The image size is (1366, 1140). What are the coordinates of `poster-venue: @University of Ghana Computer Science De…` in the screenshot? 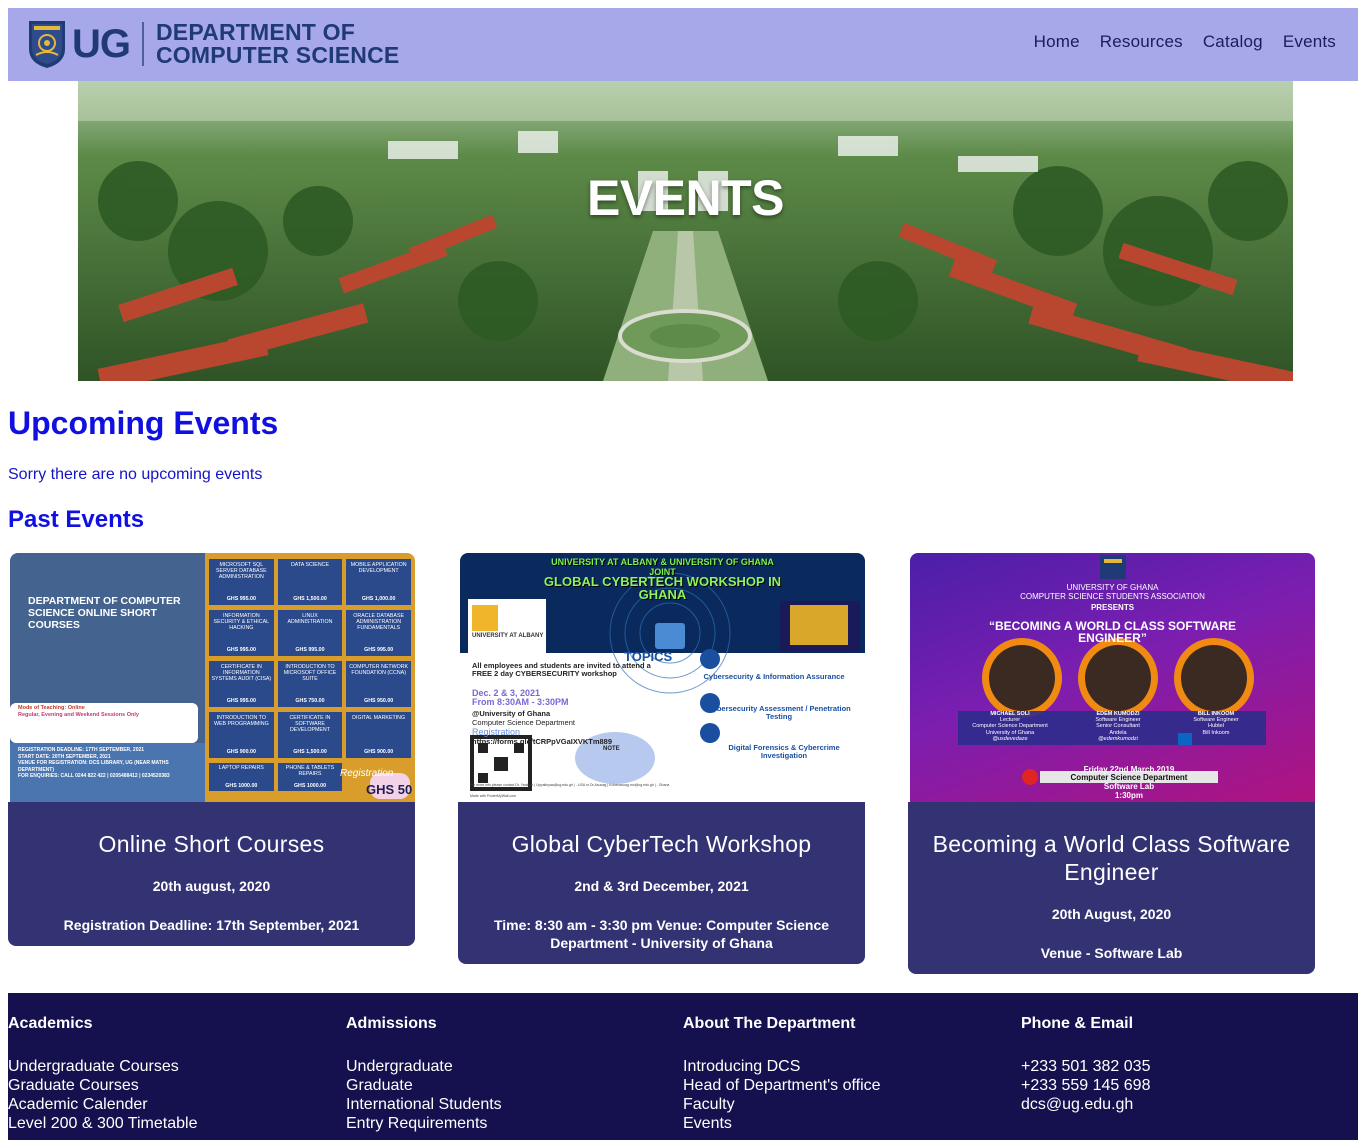 It's located at (523, 718).